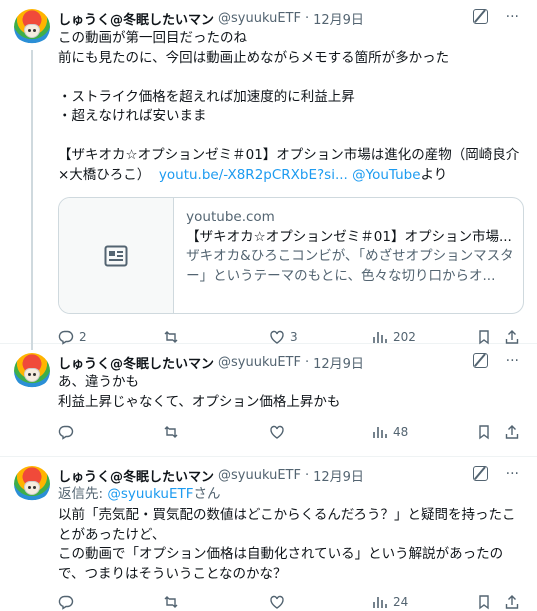 The height and width of the screenshot is (611, 537). I want to click on tweet-text-tail: より, so click(434, 174).